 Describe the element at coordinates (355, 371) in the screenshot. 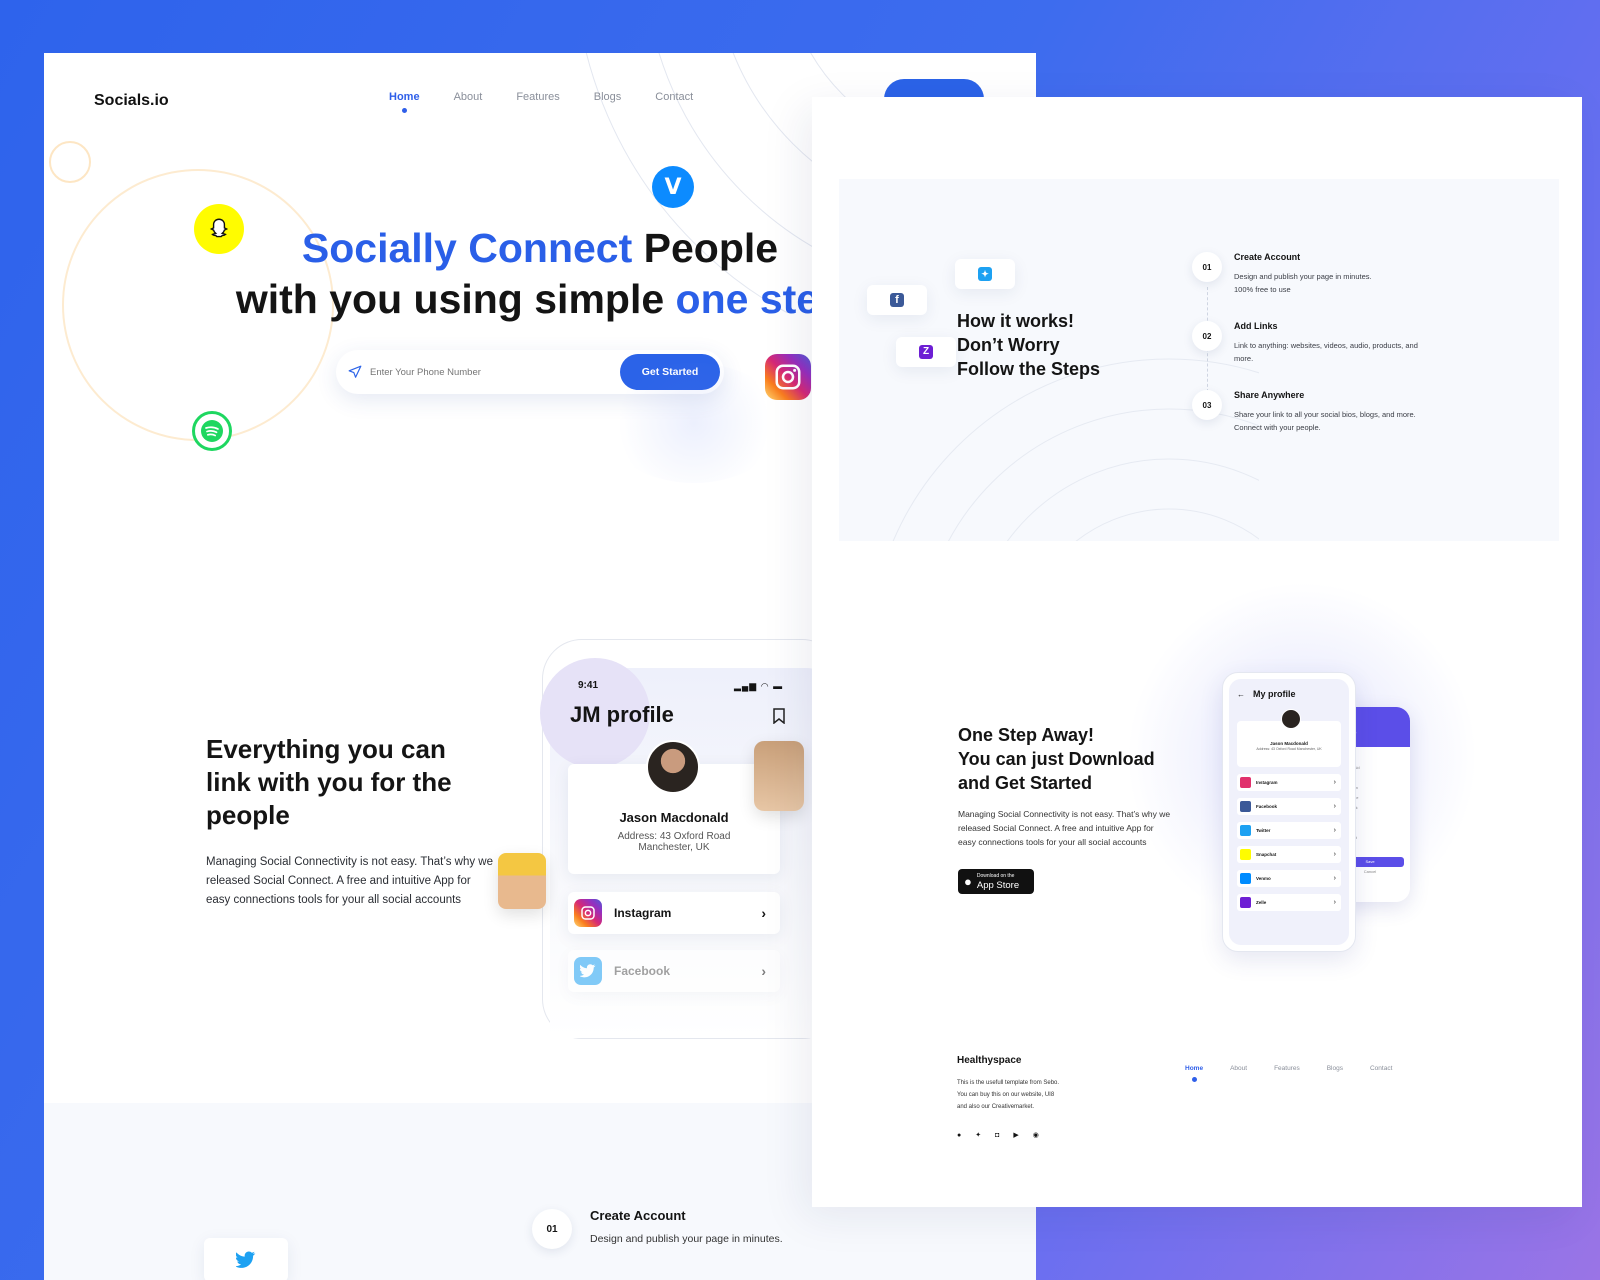

I see `send-icon` at that location.